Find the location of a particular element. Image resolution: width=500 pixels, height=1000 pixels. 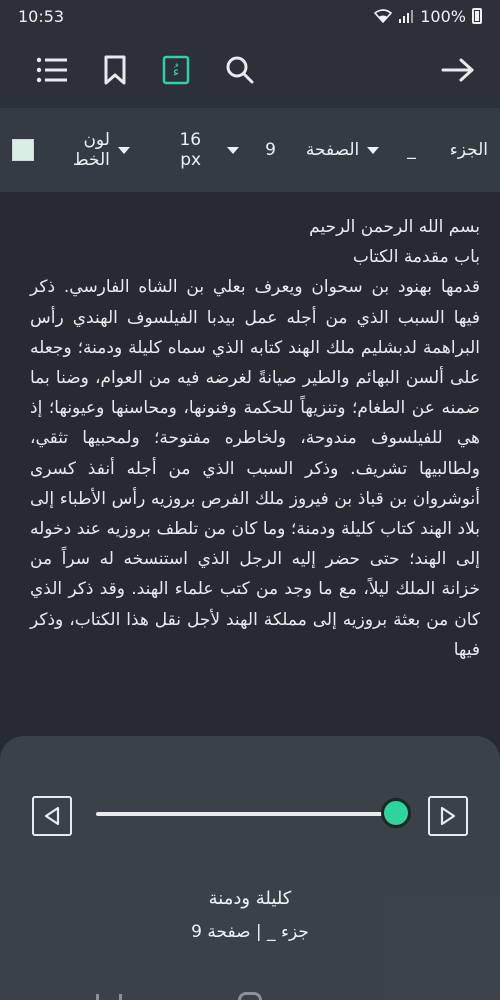

page-label: الصفحة is located at coordinates (332, 150).